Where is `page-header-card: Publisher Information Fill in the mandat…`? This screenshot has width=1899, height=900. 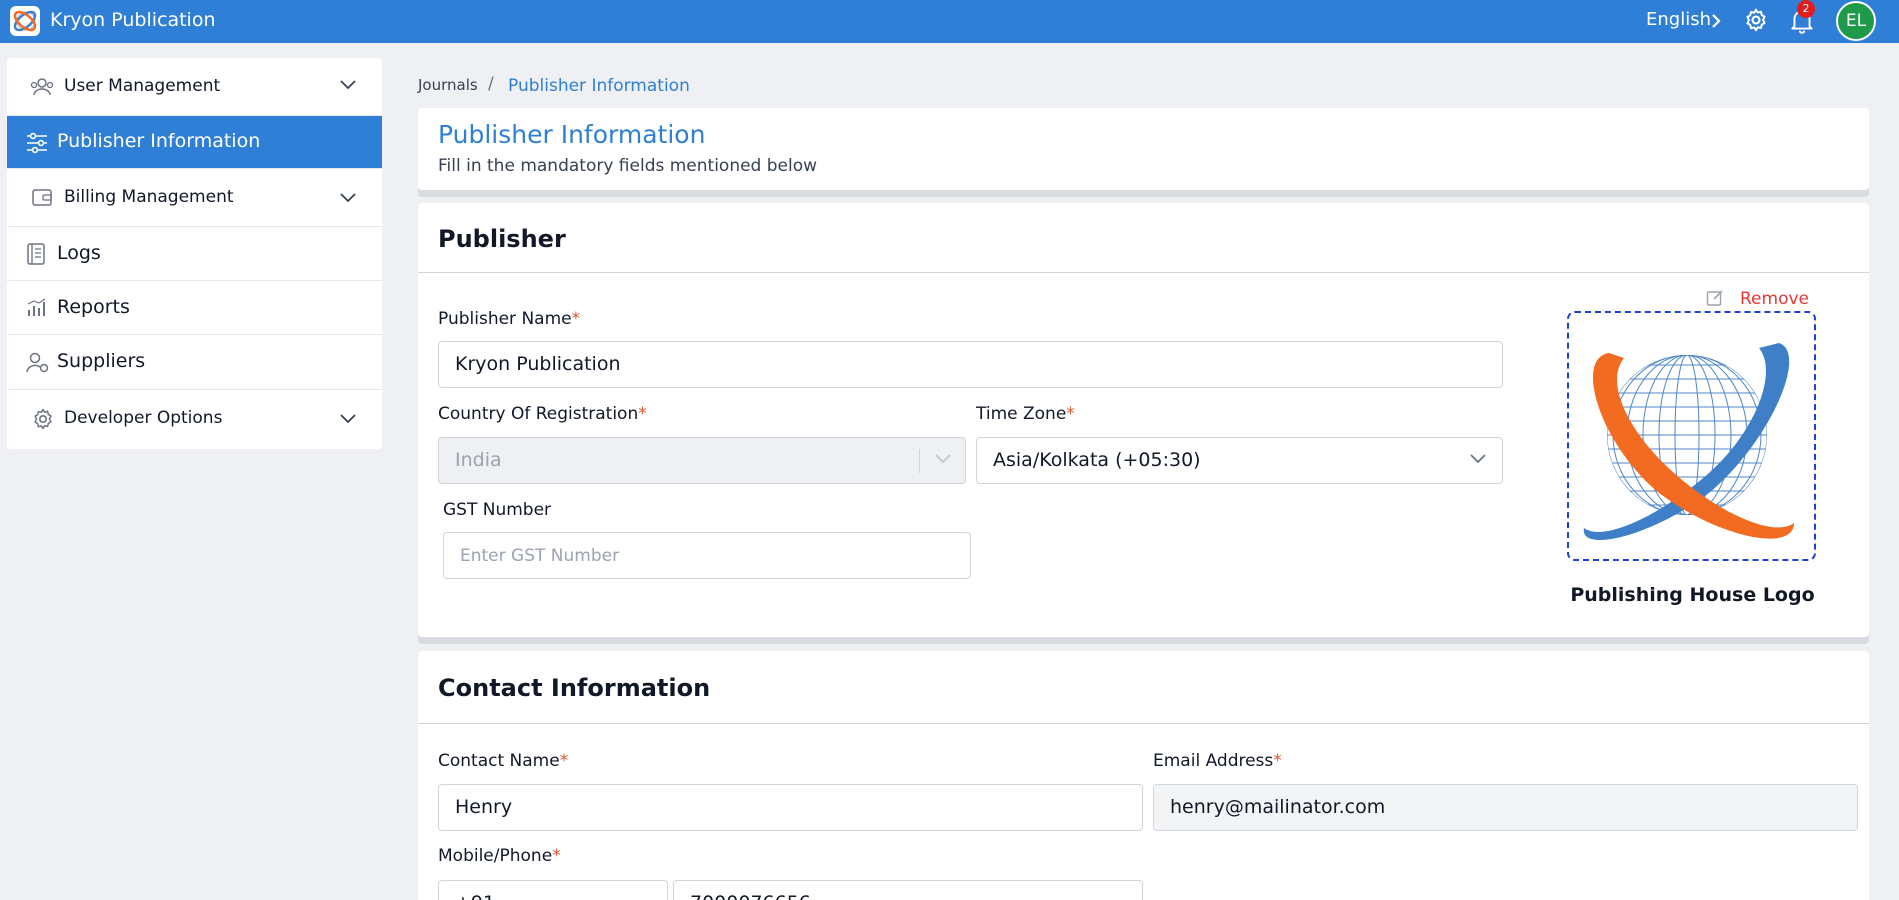
page-header-card: Publisher Information Fill in the mandat… is located at coordinates (1143, 149).